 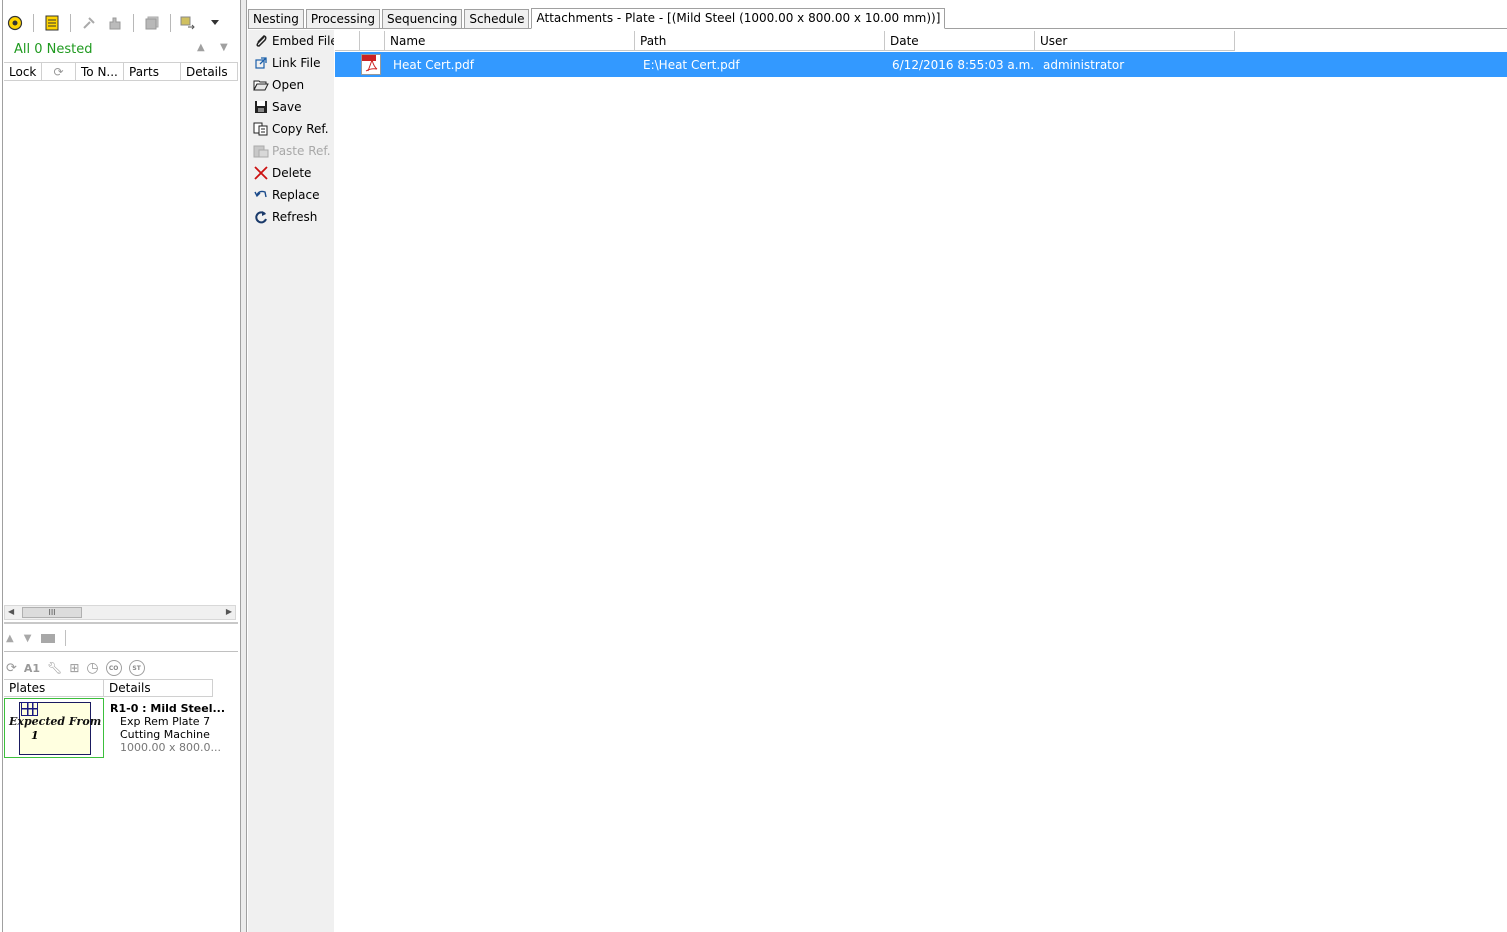 I want to click on column-header-plates: Plates, so click(x=54, y=688).